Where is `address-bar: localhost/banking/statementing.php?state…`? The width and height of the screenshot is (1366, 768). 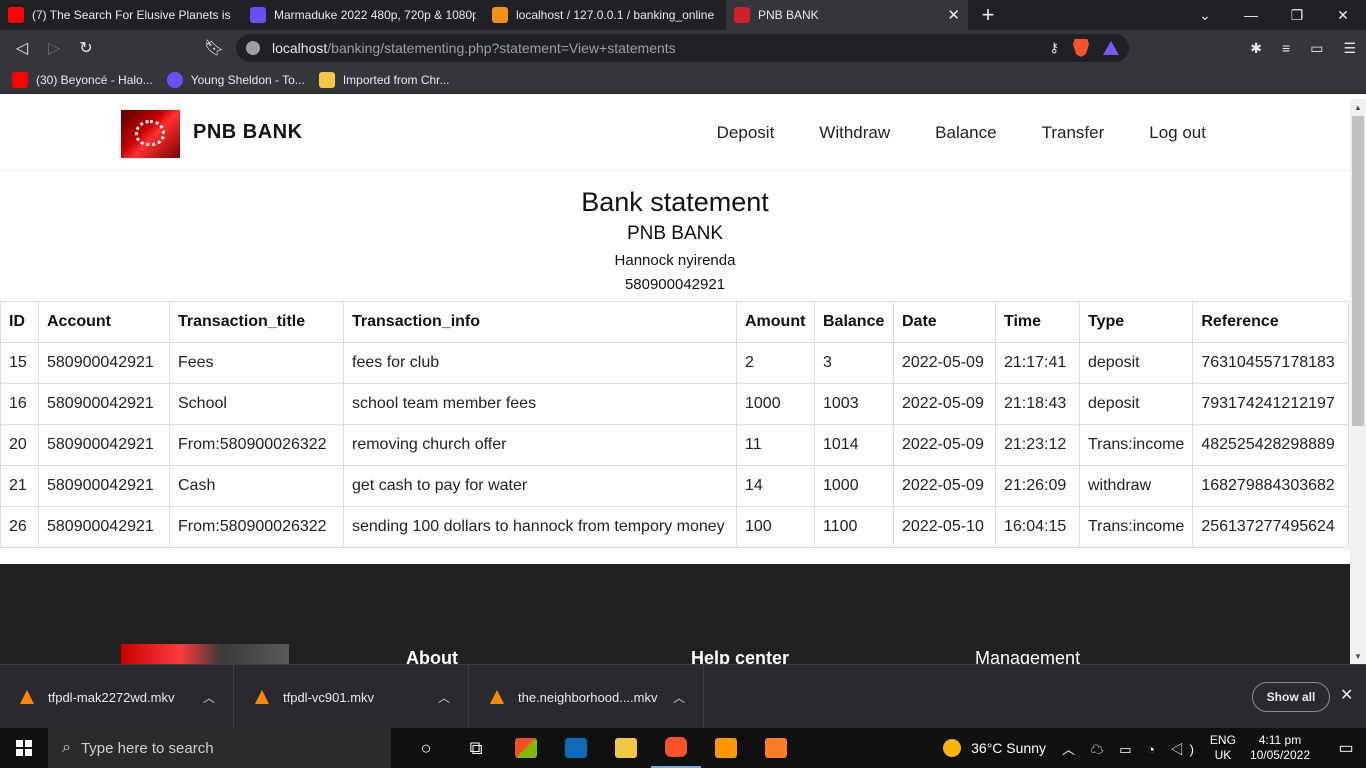
address-bar: localhost/banking/statementing.php?state… is located at coordinates (682, 48).